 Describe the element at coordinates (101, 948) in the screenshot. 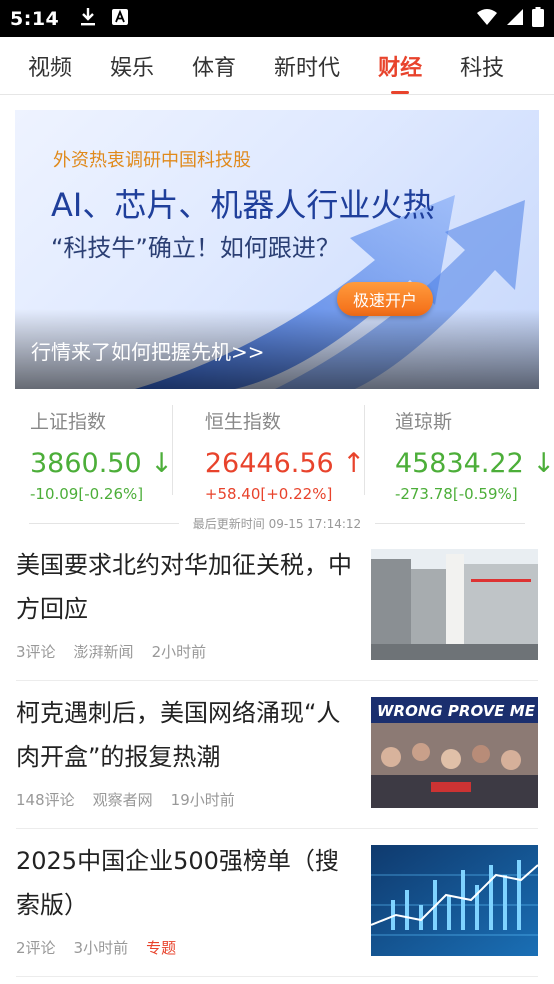

I see `news-time: 3小时前` at that location.